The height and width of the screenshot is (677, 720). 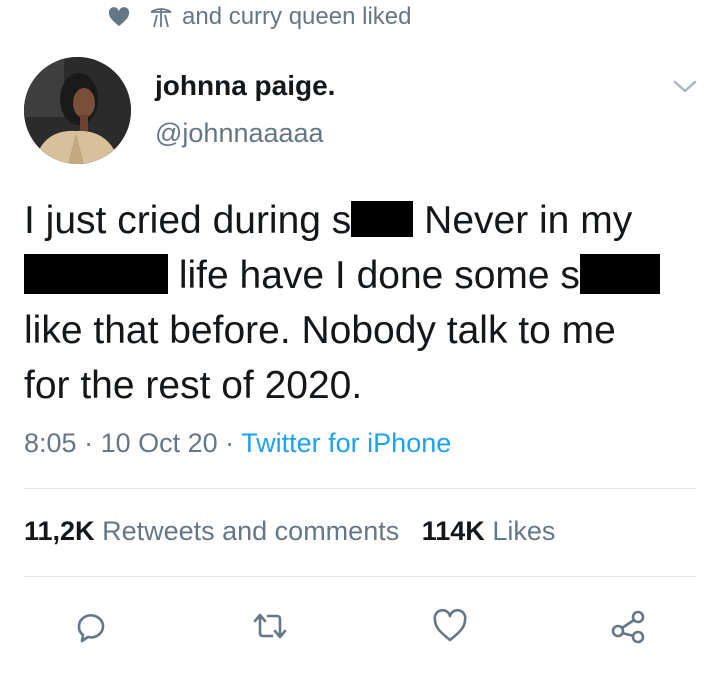 I want to click on avatar, so click(x=77, y=110).